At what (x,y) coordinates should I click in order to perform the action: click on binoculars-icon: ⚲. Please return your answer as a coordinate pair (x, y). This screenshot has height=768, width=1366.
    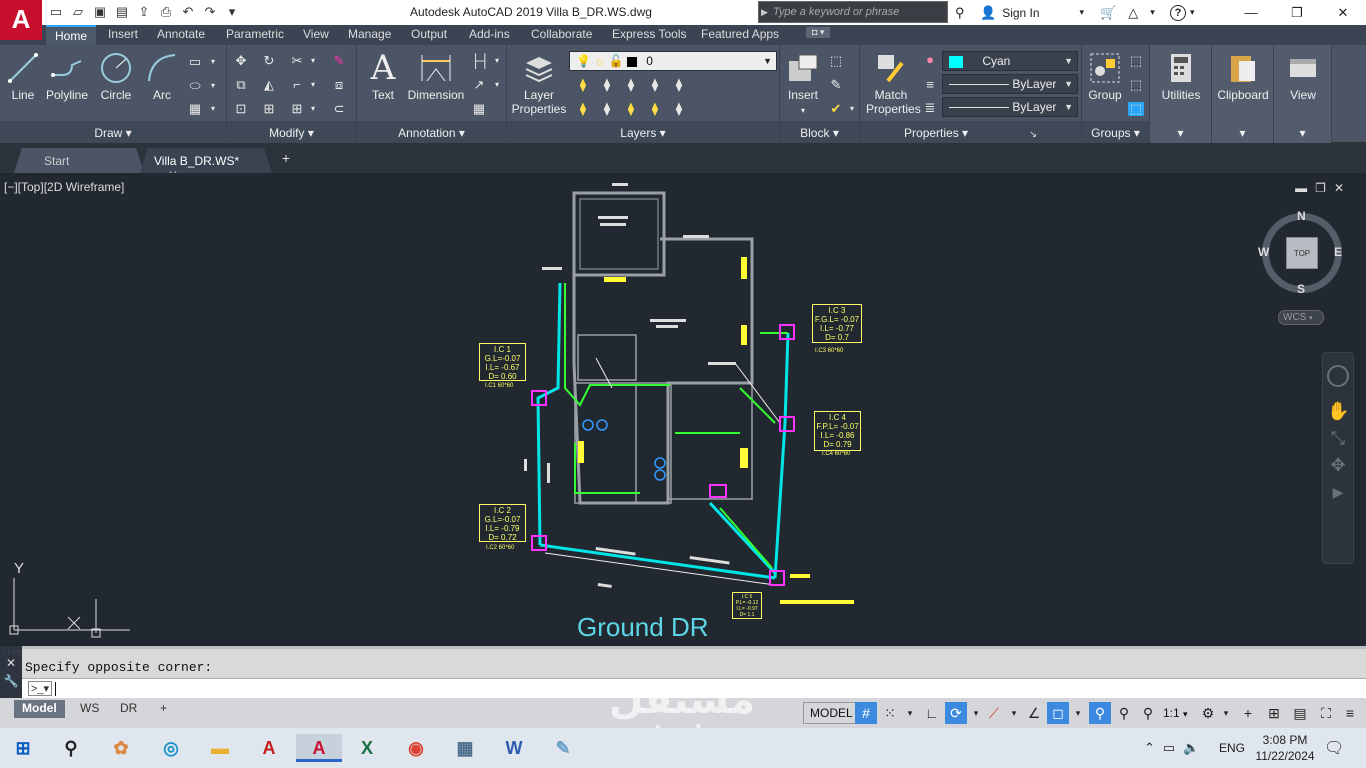
    Looking at the image, I should click on (960, 12).